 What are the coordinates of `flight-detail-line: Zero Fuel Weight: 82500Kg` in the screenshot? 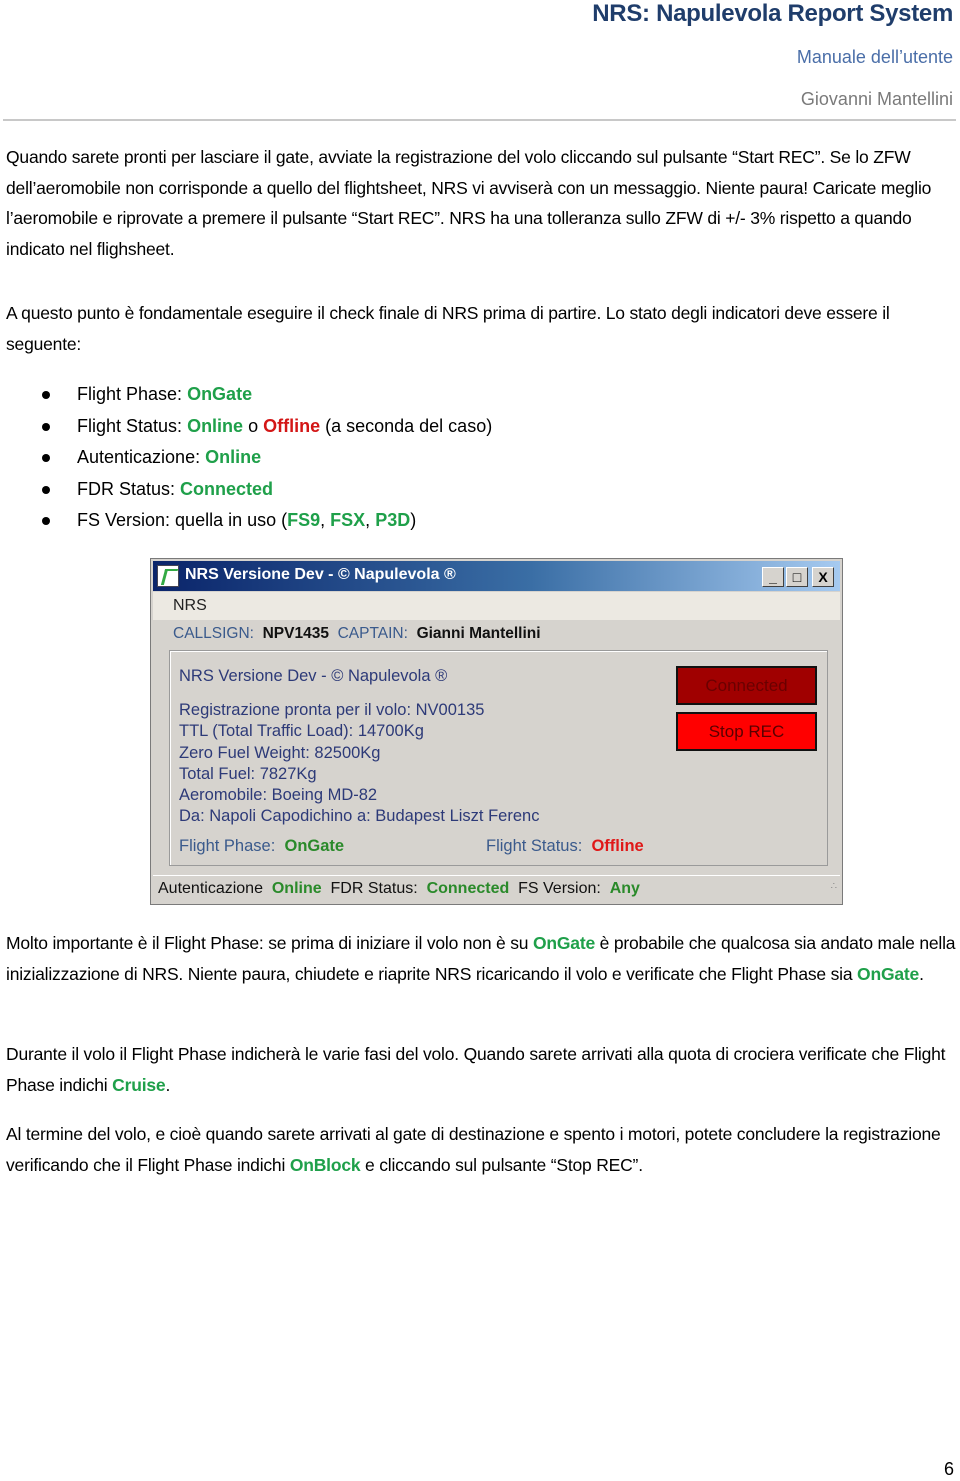 It's located at (280, 752).